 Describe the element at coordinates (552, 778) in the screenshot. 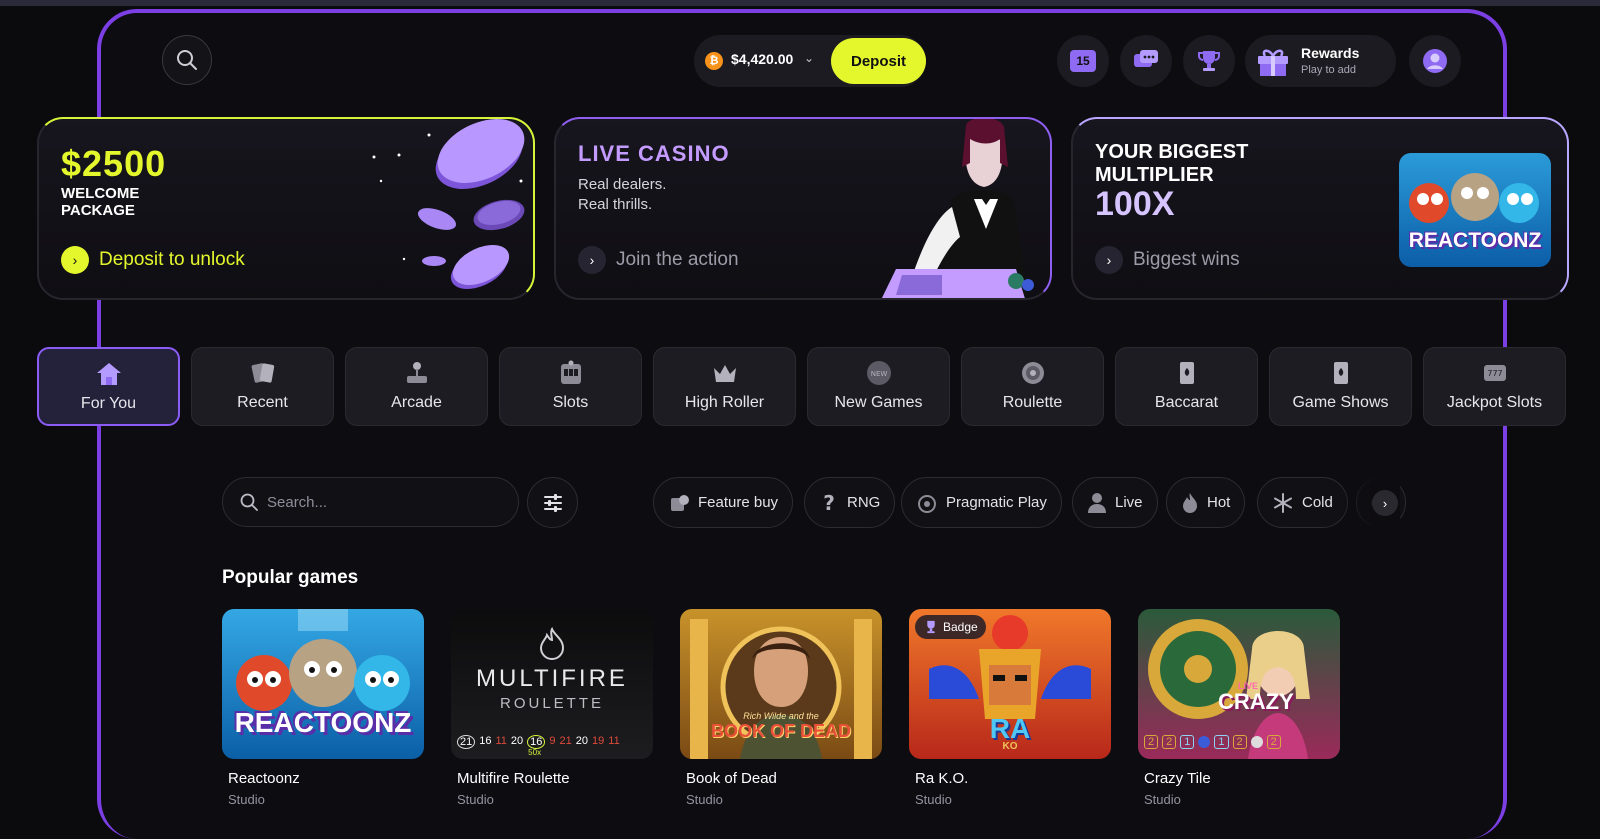

I see `game-name: Multifire Roulette` at that location.